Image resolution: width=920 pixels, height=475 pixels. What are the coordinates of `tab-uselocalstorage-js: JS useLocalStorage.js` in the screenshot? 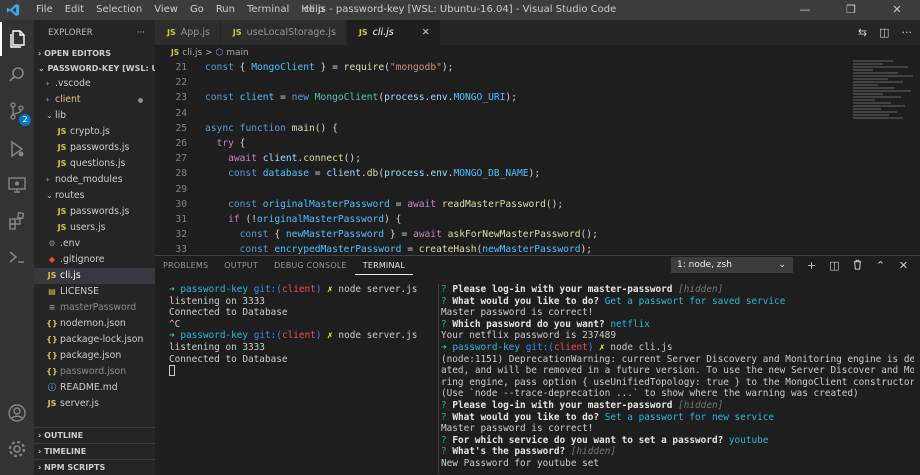 It's located at (283, 32).